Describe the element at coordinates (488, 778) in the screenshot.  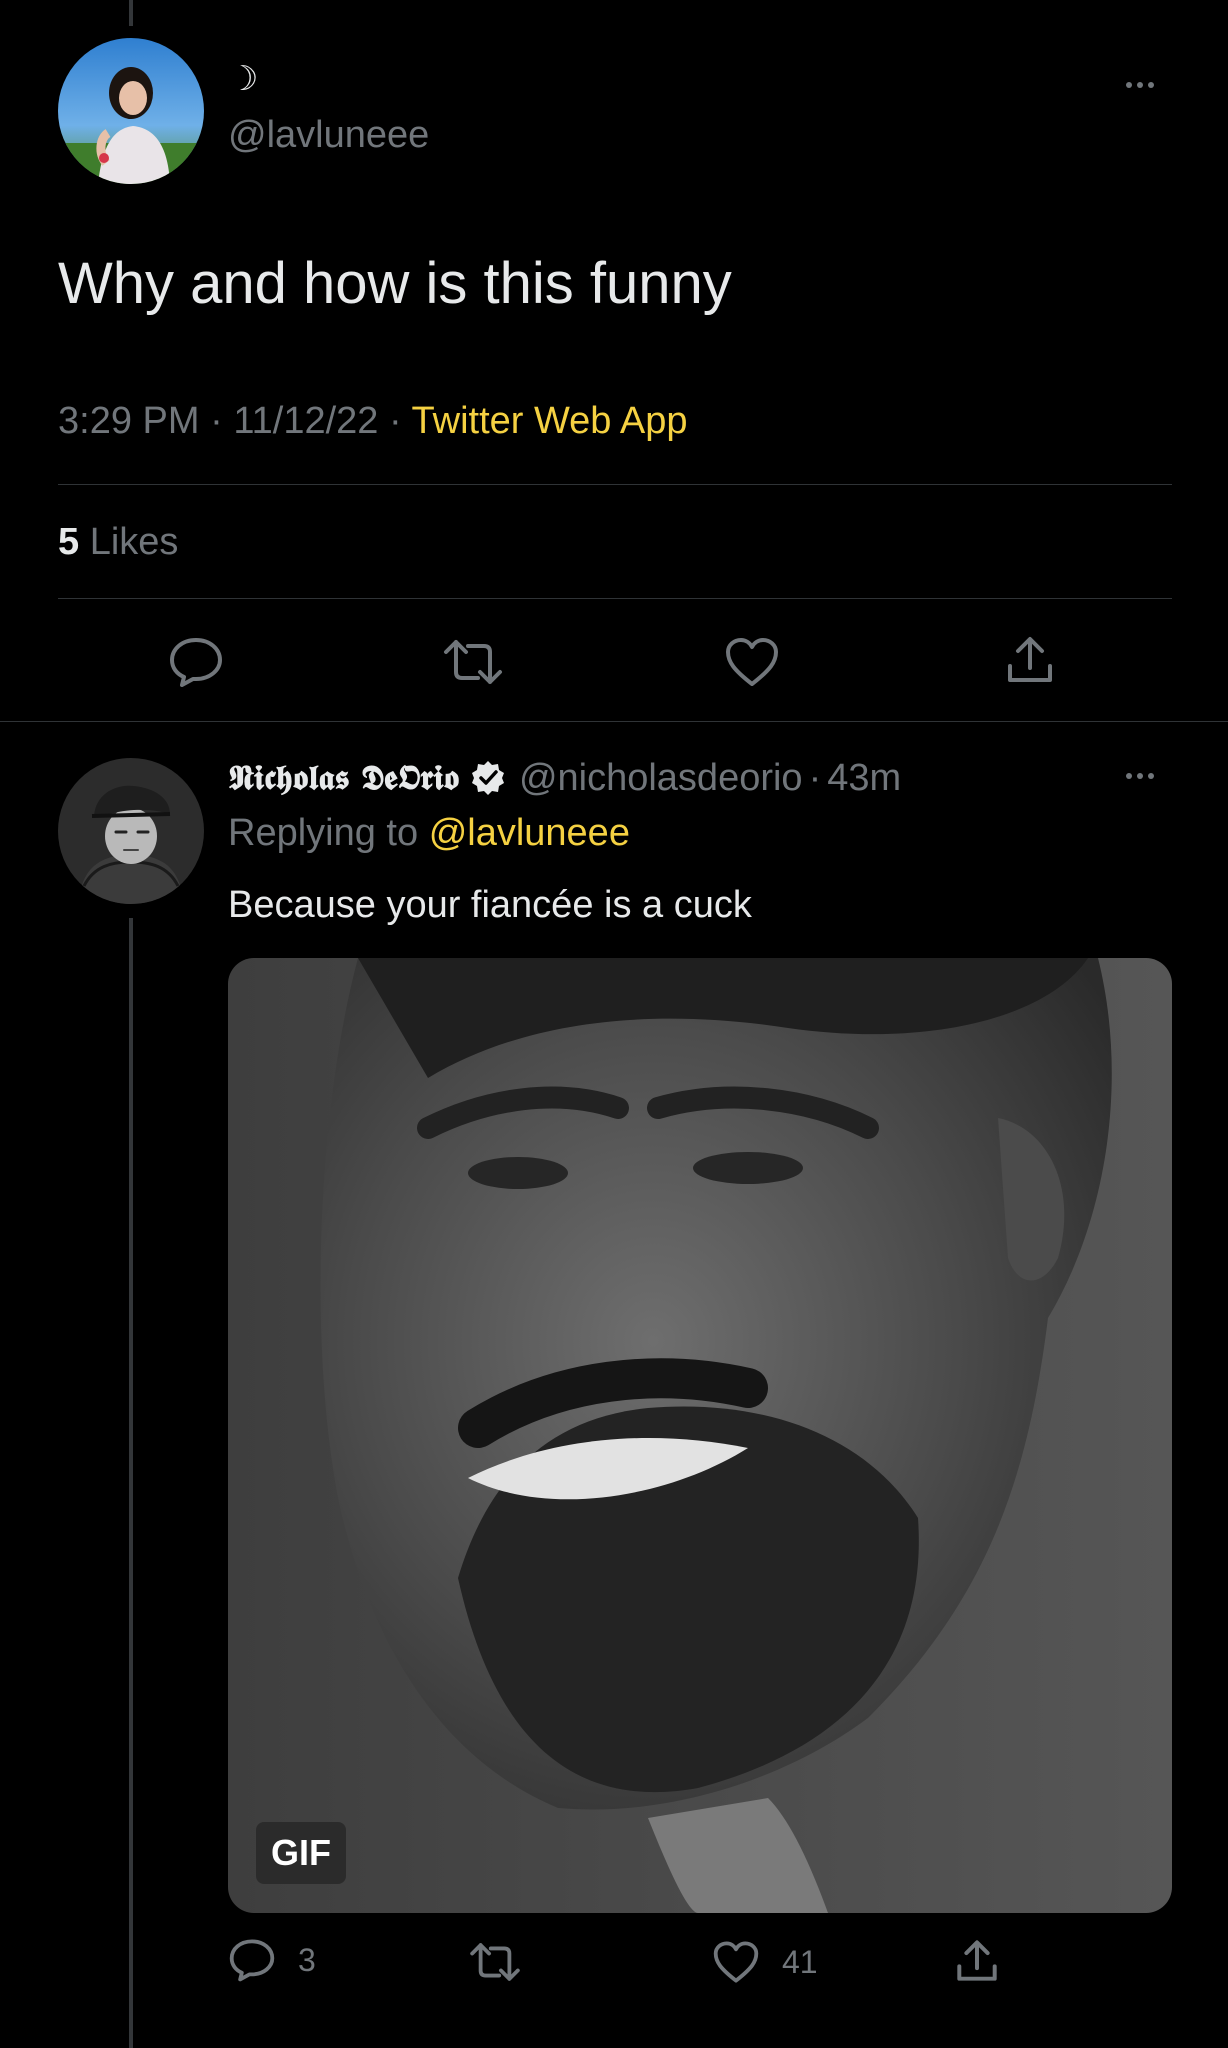
I see `verified-badge-icon` at that location.